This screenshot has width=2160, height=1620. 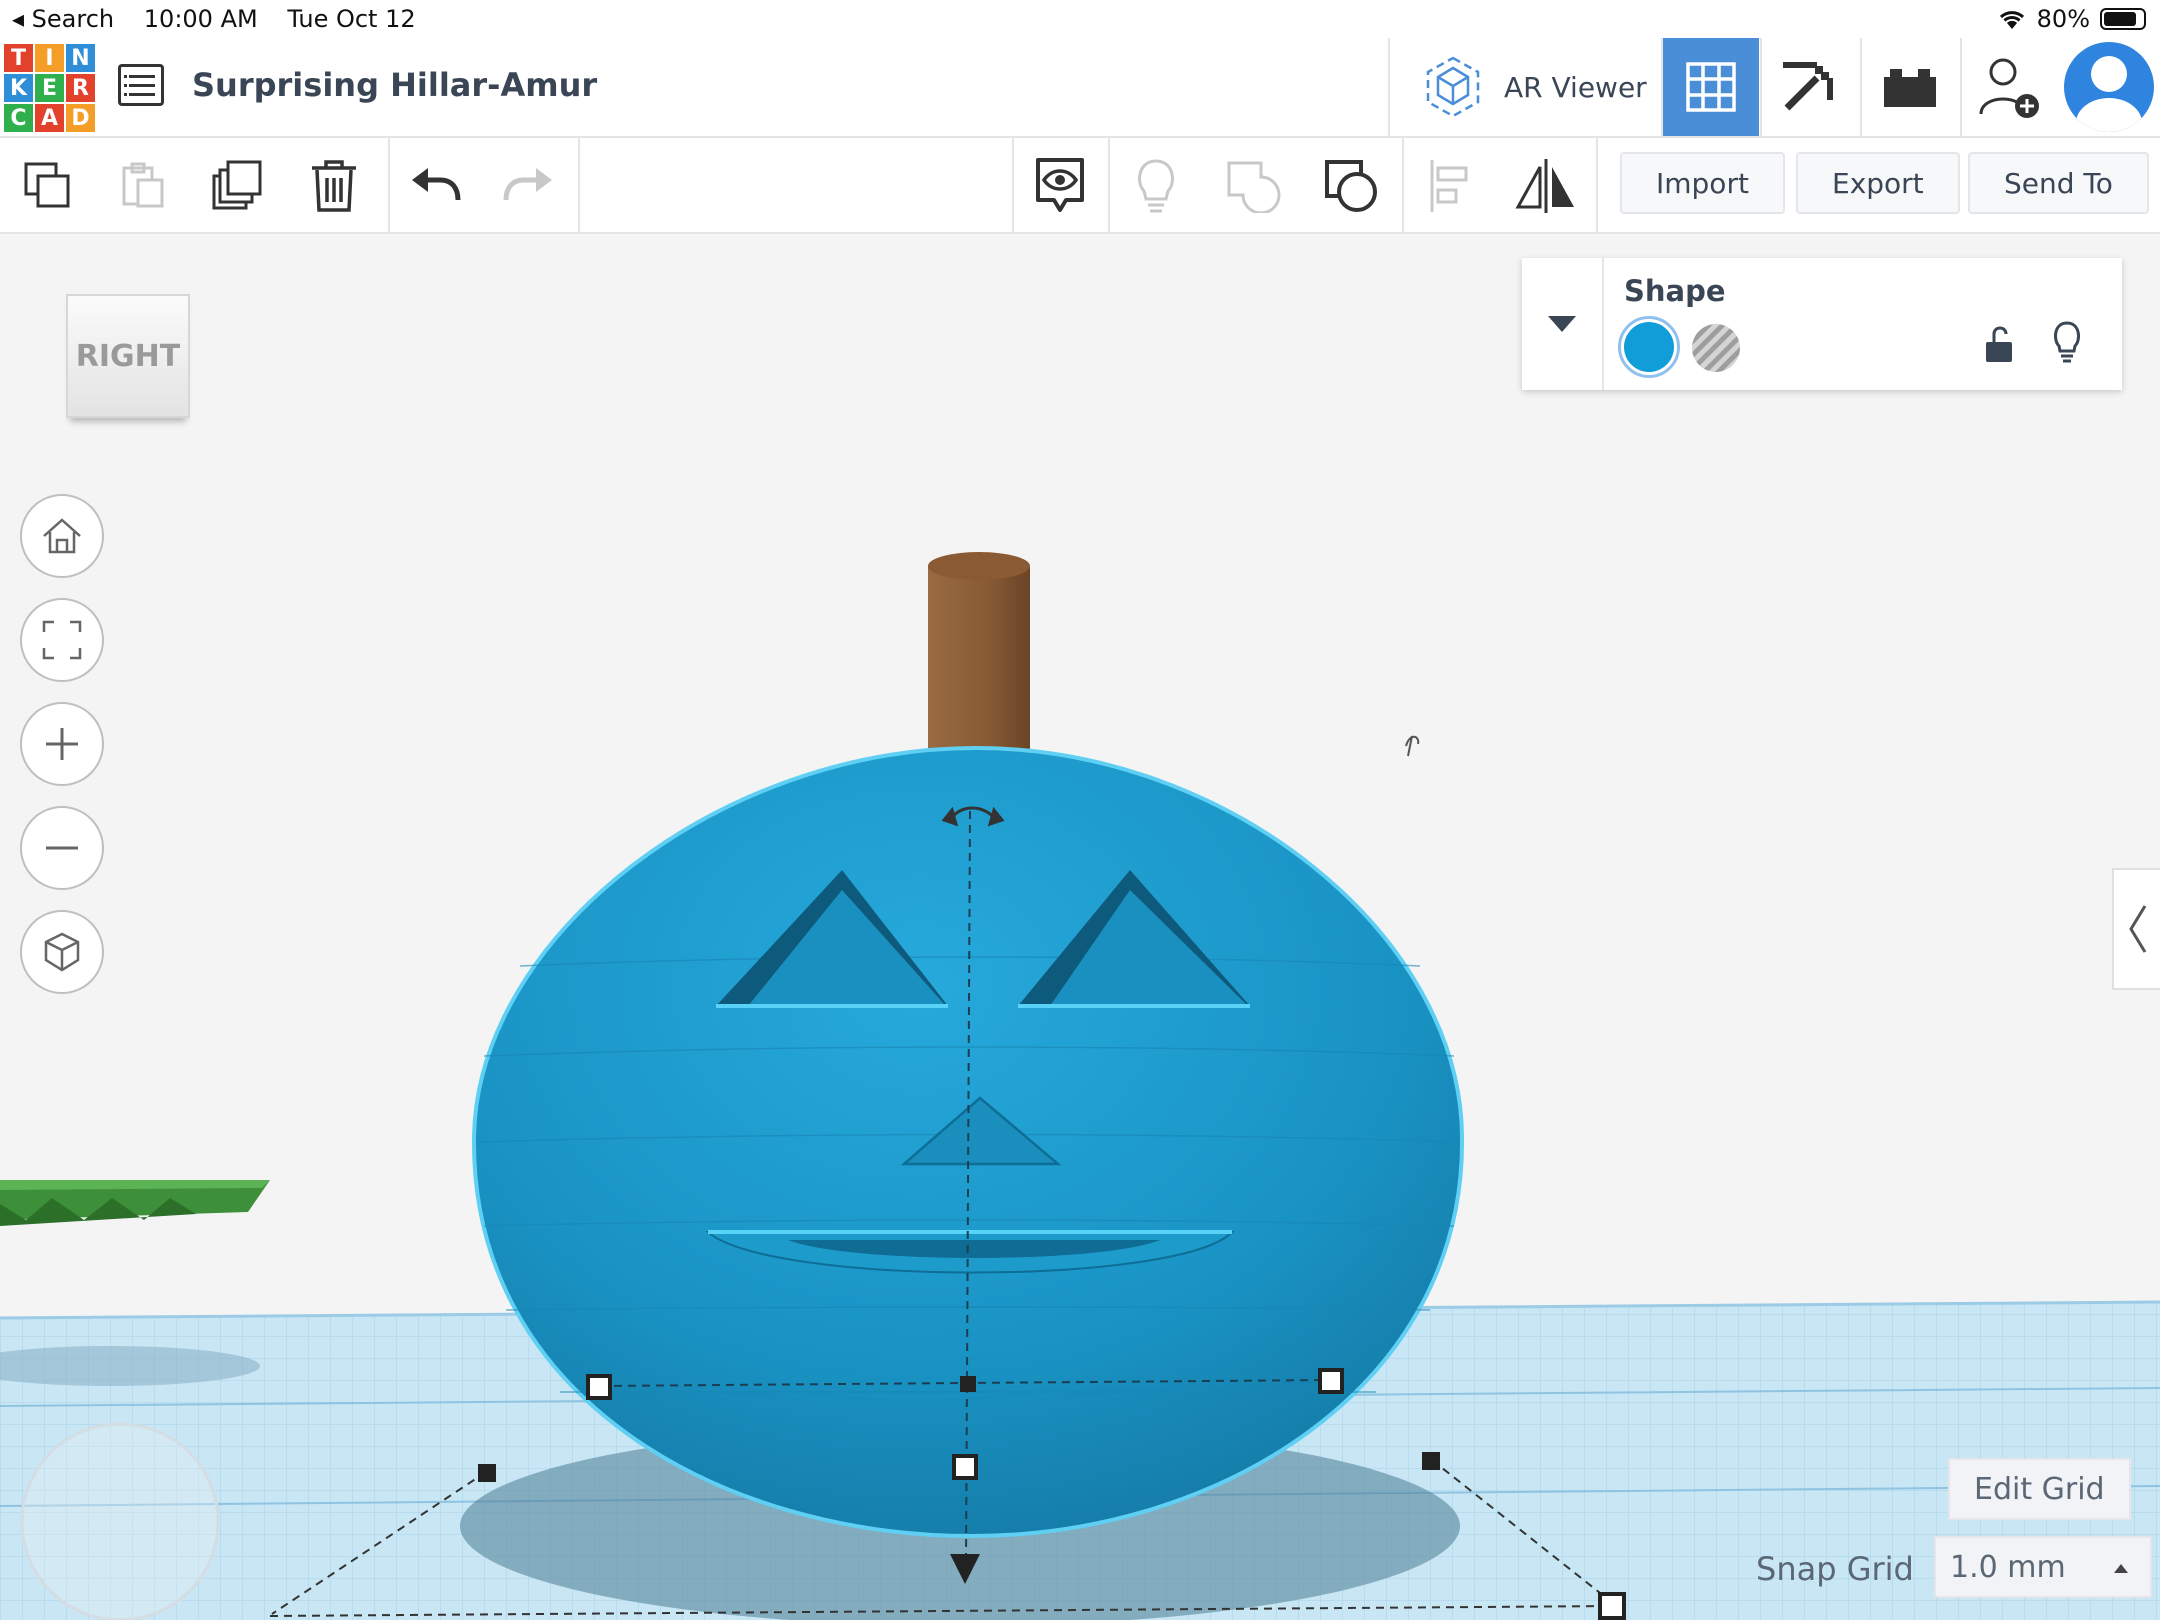 I want to click on notes-button, so click(x=1060, y=186).